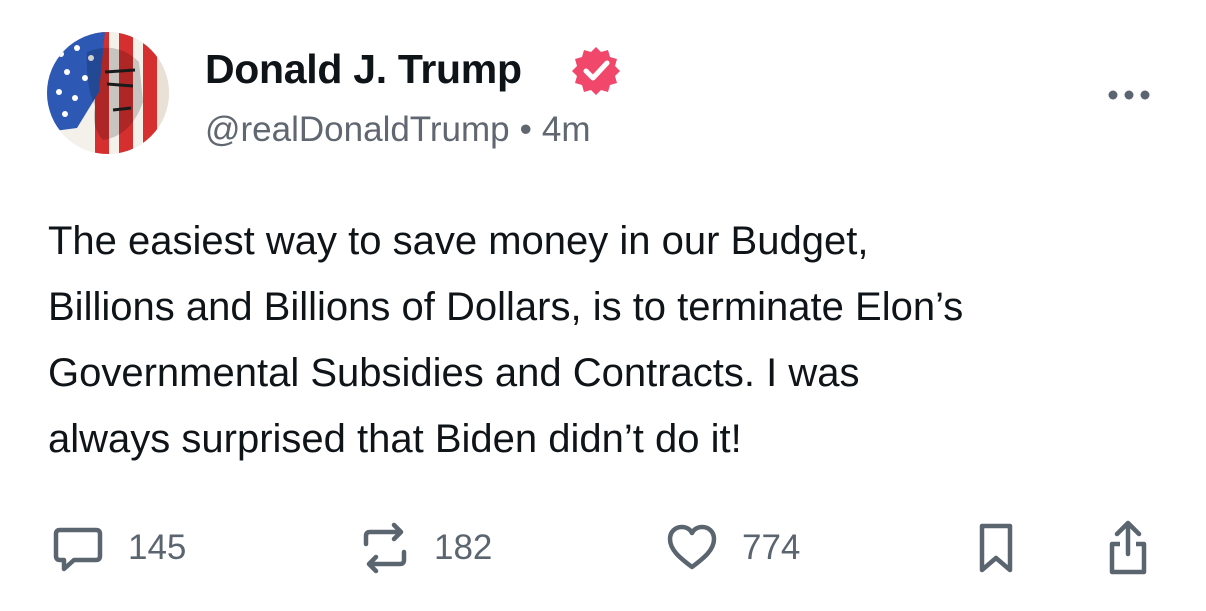  I want to click on more-horizontal-icon, so click(1129, 95).